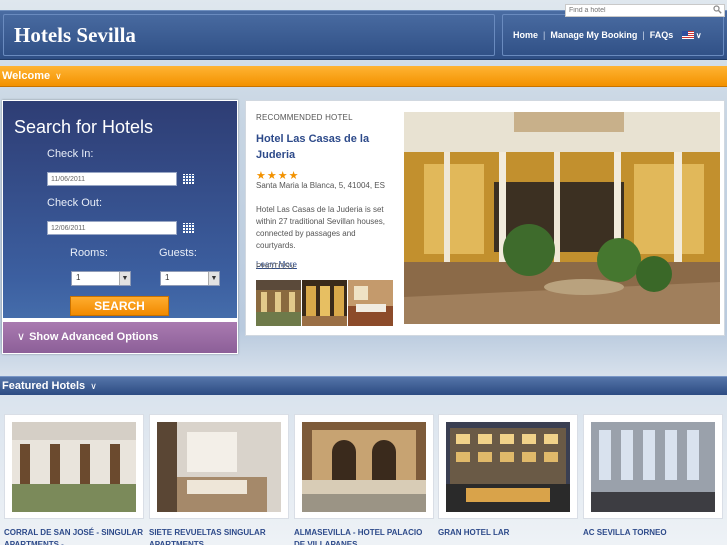 This screenshot has height=545, width=727. I want to click on nav-faqs-link: FAQs, so click(662, 35).